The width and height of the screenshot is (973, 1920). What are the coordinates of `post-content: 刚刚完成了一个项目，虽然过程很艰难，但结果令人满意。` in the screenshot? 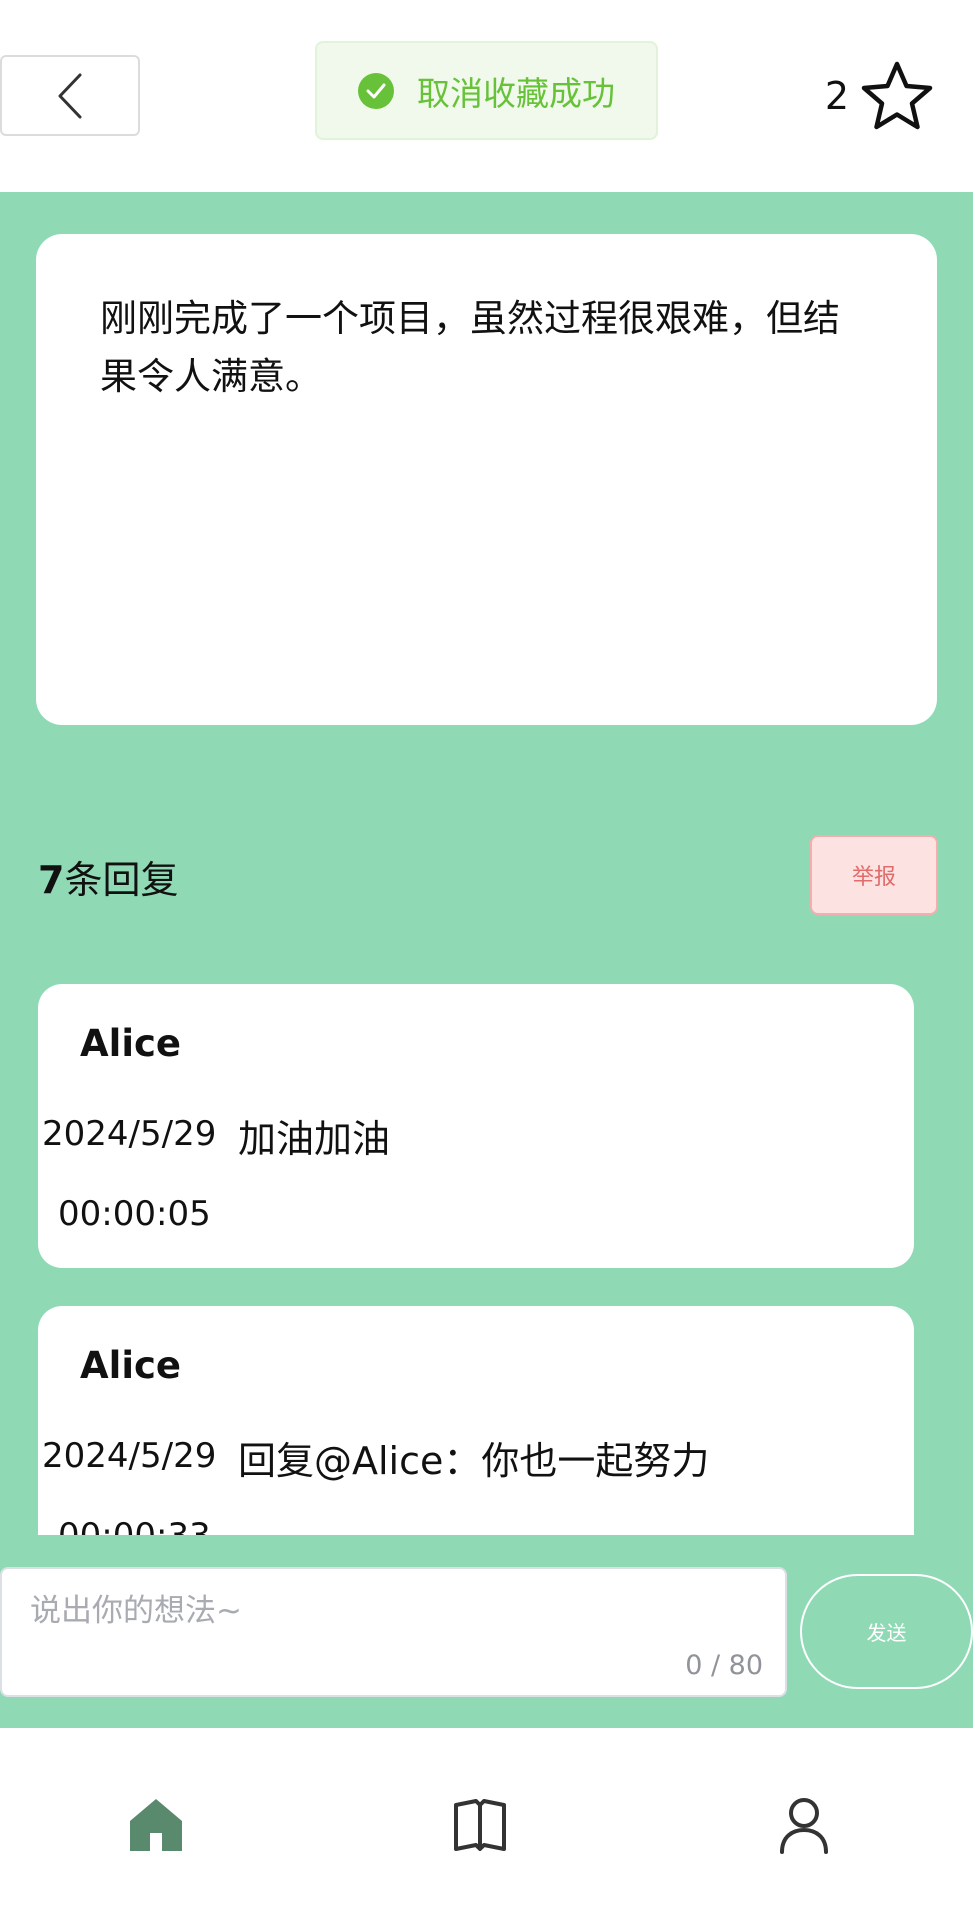 It's located at (470, 347).